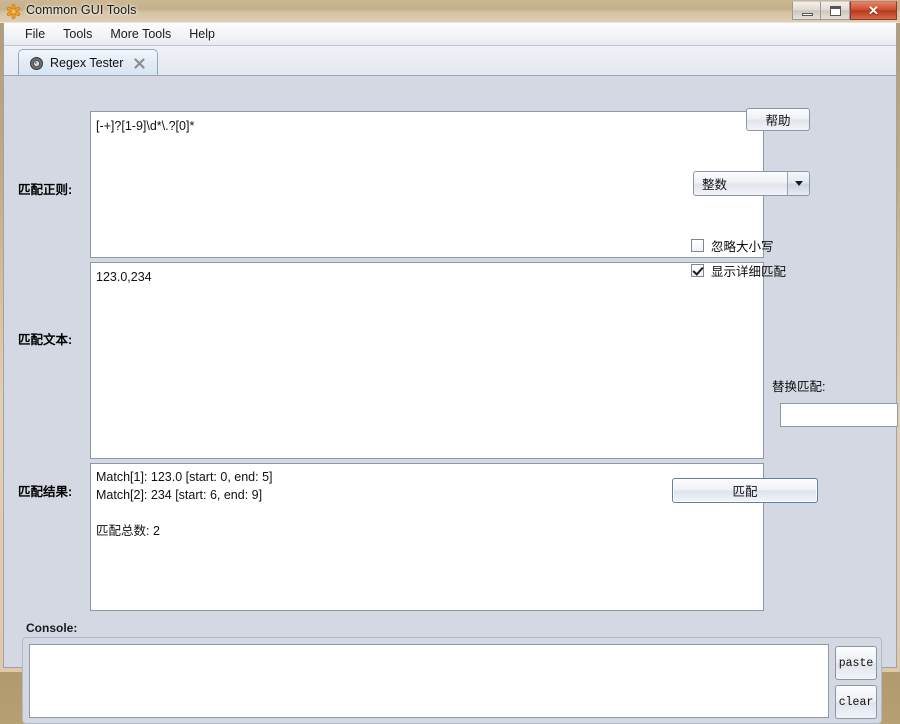 This screenshot has width=900, height=724. Describe the element at coordinates (202, 34) in the screenshot. I see `menu-item-help: Help` at that location.